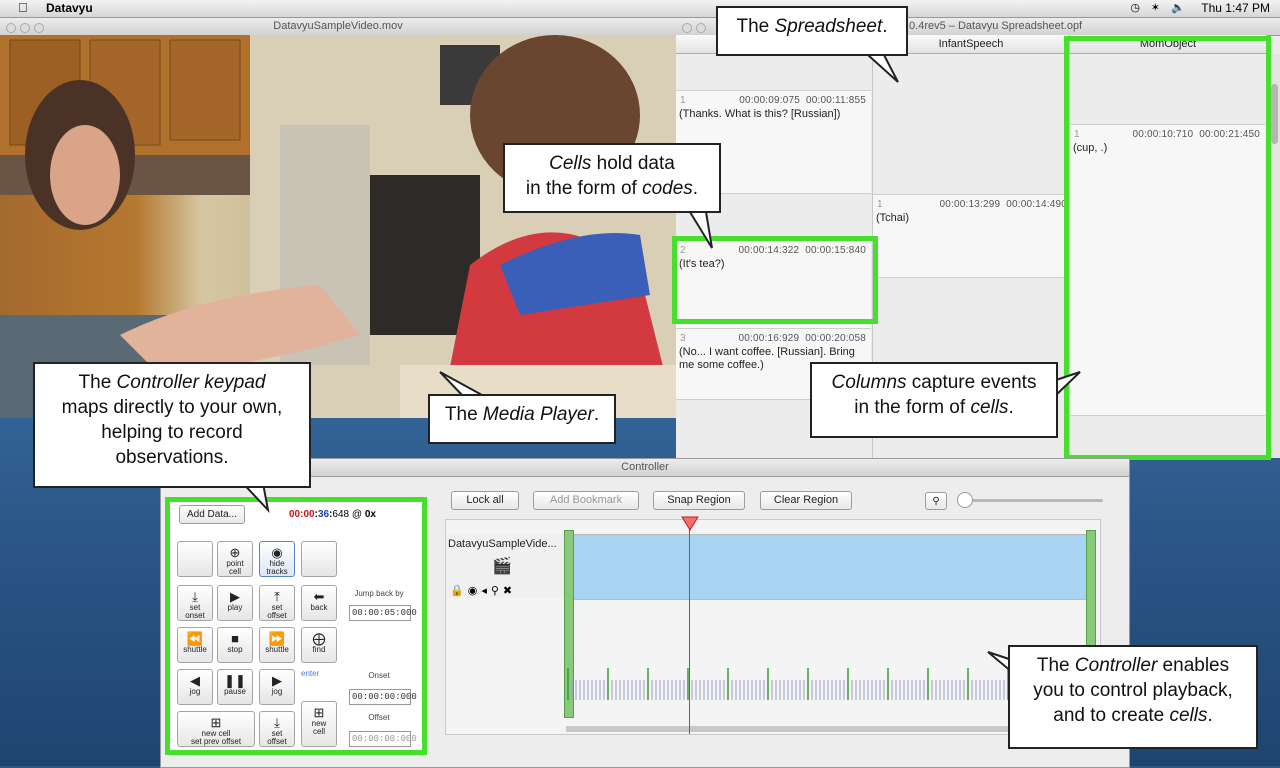  I want to click on track-controls: 🔒◉◂⚲✖, so click(483, 590).